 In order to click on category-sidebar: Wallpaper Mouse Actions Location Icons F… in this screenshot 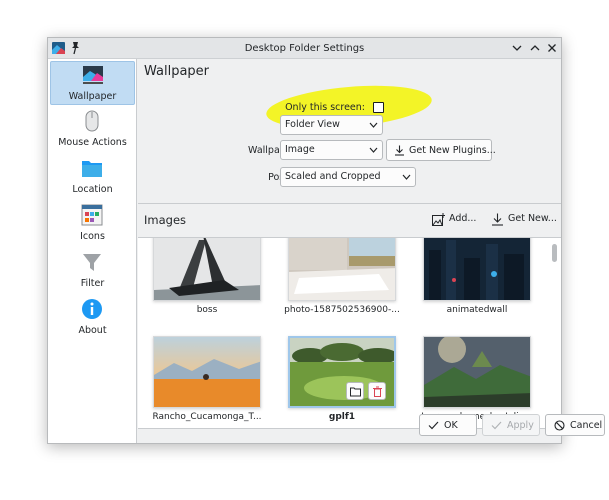, I will do `click(92, 251)`.